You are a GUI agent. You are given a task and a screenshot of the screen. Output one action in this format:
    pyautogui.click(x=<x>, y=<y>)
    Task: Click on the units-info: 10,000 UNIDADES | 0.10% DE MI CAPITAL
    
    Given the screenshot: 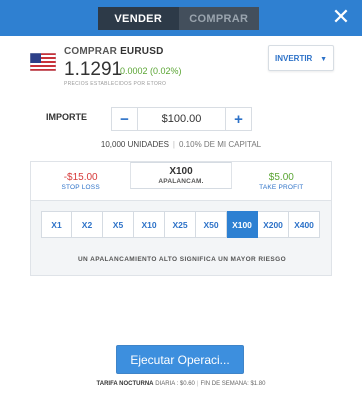 What is the action you would take?
    pyautogui.click(x=181, y=144)
    